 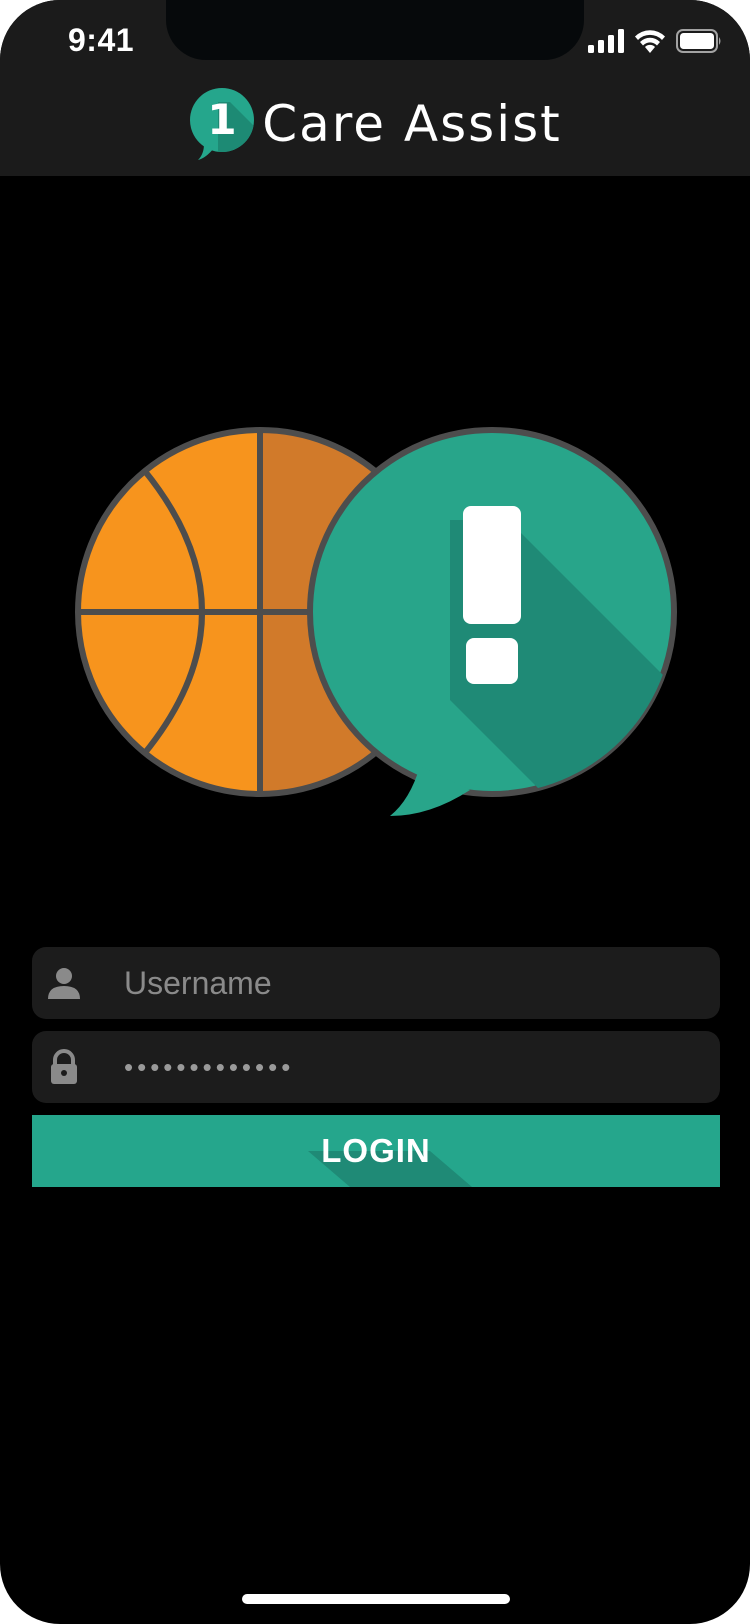 What do you see at coordinates (397, 1067) in the screenshot?
I see `password-input` at bounding box center [397, 1067].